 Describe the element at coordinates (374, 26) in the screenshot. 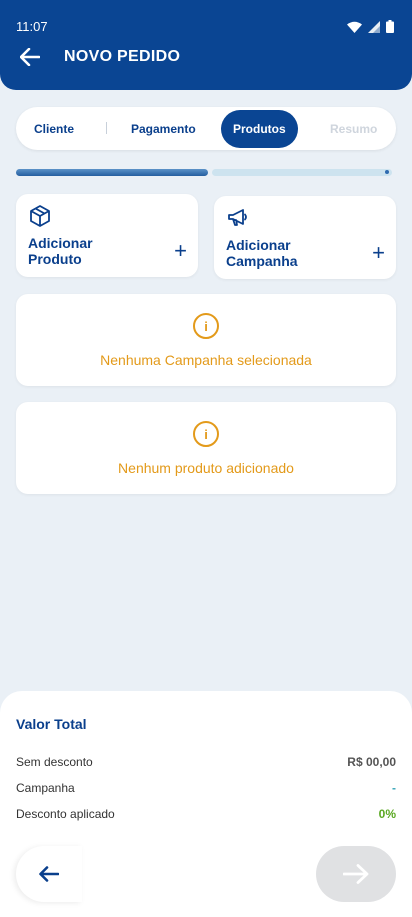

I see `signal-icon` at that location.